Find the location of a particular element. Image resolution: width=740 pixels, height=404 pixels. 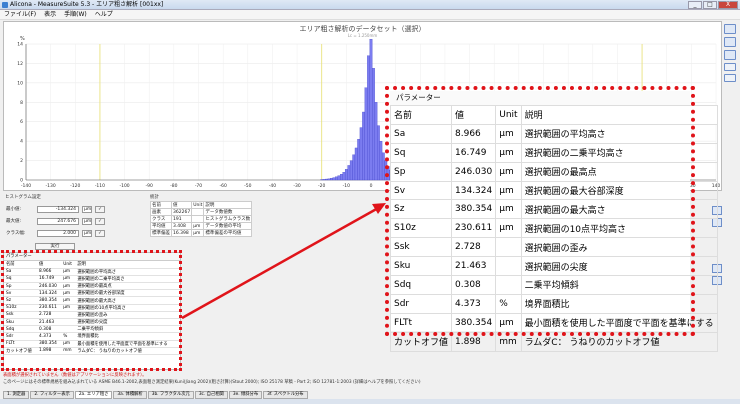

tab-item: 3c. 自己相関 is located at coordinates (211, 395).